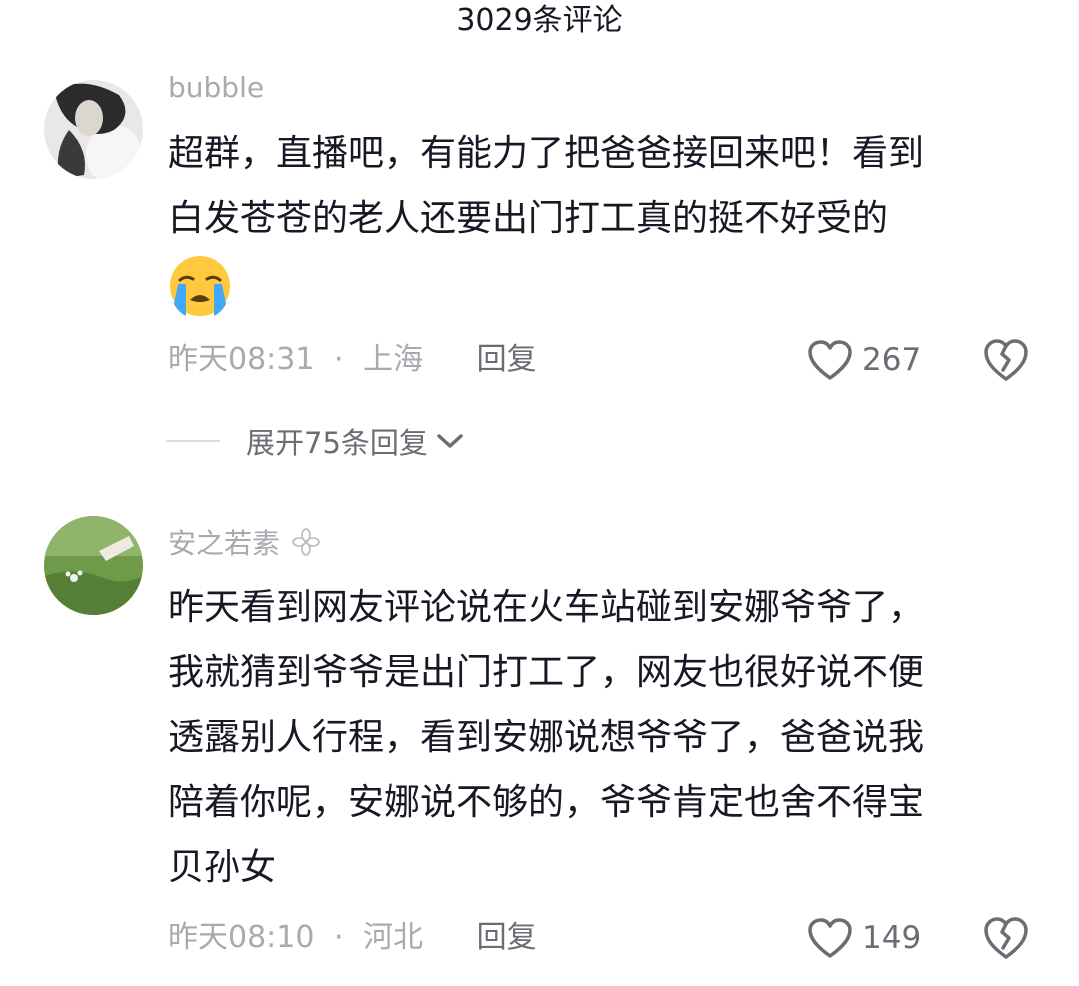 This screenshot has height=986, width=1079. What do you see at coordinates (393, 359) in the screenshot?
I see `comment-location: 上海` at bounding box center [393, 359].